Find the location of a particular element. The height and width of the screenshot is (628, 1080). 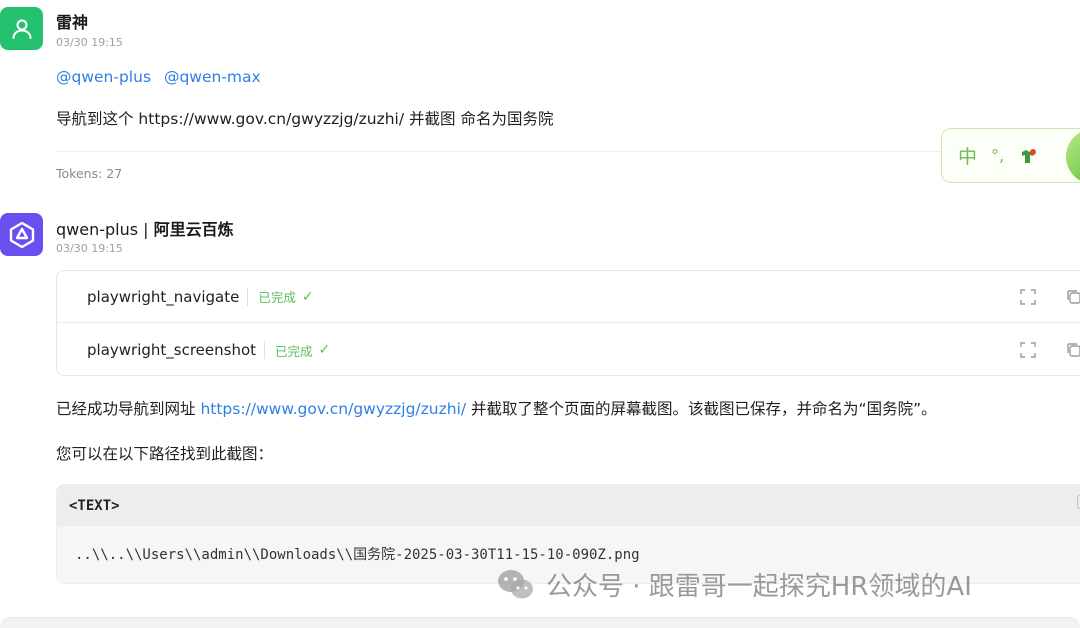

watermark: 公众号 · 跟雷哥一起探究HR领域的AI is located at coordinates (734, 584).